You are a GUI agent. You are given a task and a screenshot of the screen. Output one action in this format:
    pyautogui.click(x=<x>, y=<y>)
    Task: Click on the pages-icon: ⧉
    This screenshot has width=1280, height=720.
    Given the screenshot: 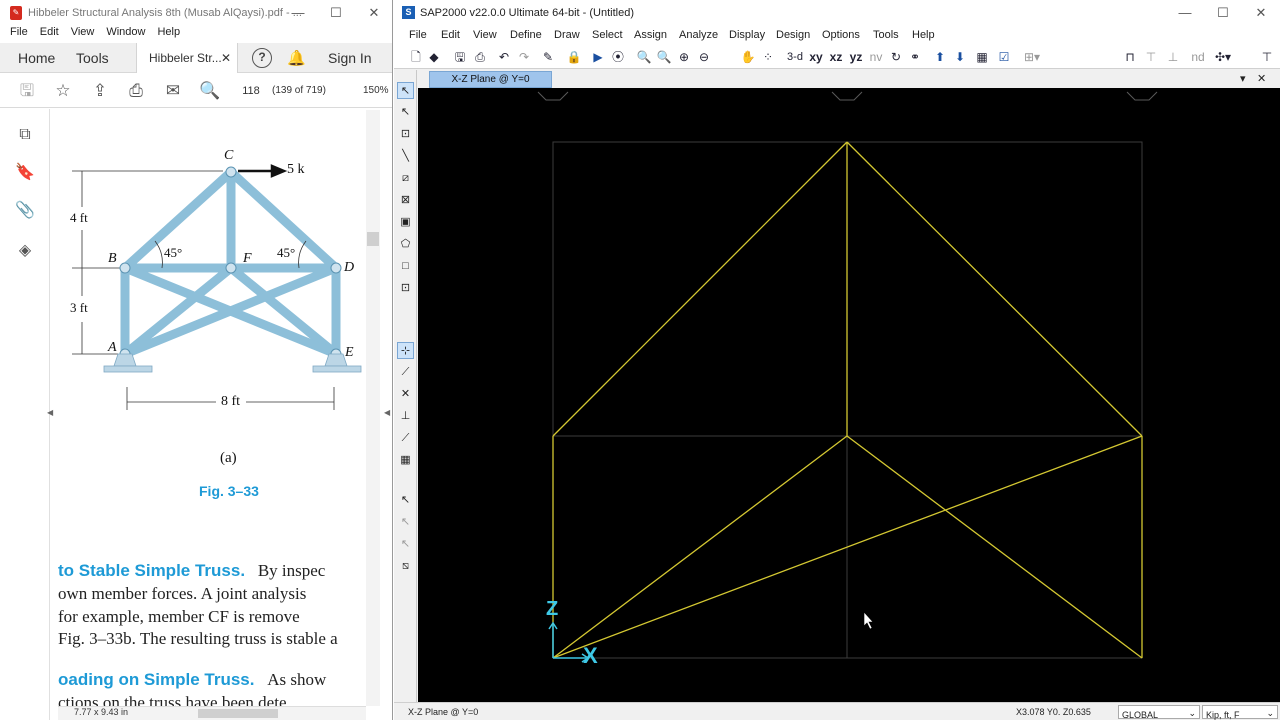 What is the action you would take?
    pyautogui.click(x=25, y=135)
    